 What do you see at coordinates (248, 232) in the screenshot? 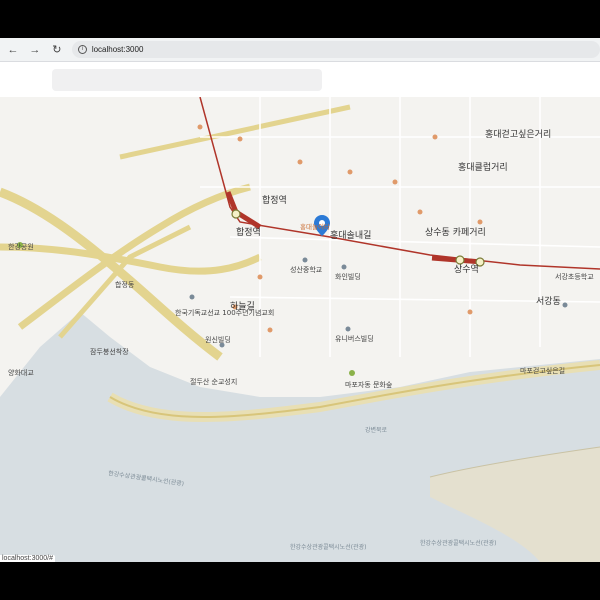
I see `label-hapjeong: 합정역` at bounding box center [248, 232].